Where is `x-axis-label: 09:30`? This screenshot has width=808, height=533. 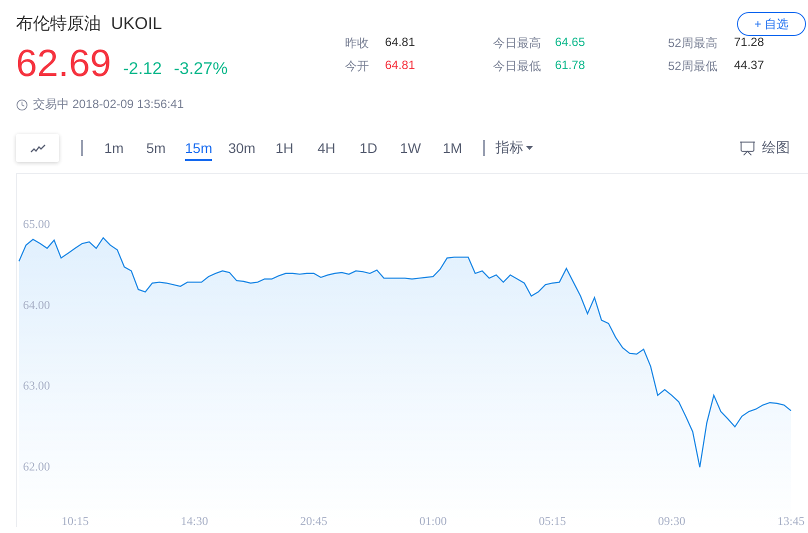 x-axis-label: 09:30 is located at coordinates (672, 520).